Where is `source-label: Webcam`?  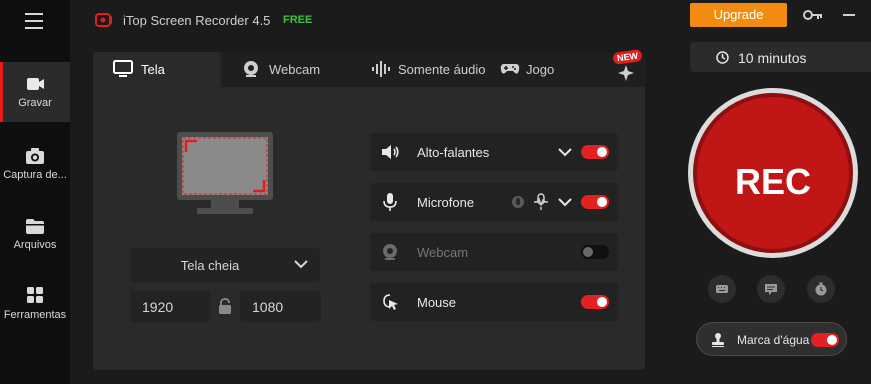 source-label: Webcam is located at coordinates (443, 252).